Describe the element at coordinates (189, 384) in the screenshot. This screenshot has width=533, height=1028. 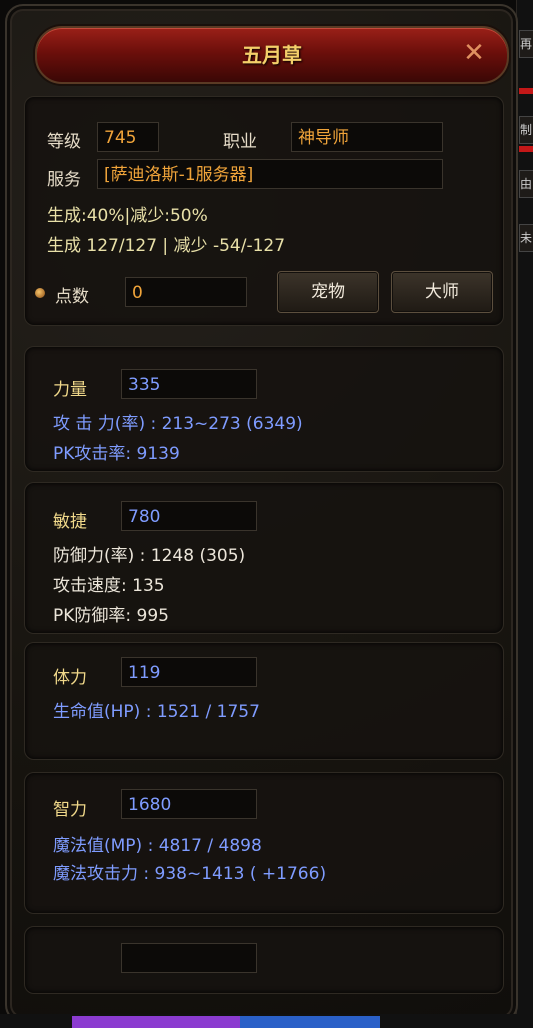
I see `strength-value: 335` at that location.